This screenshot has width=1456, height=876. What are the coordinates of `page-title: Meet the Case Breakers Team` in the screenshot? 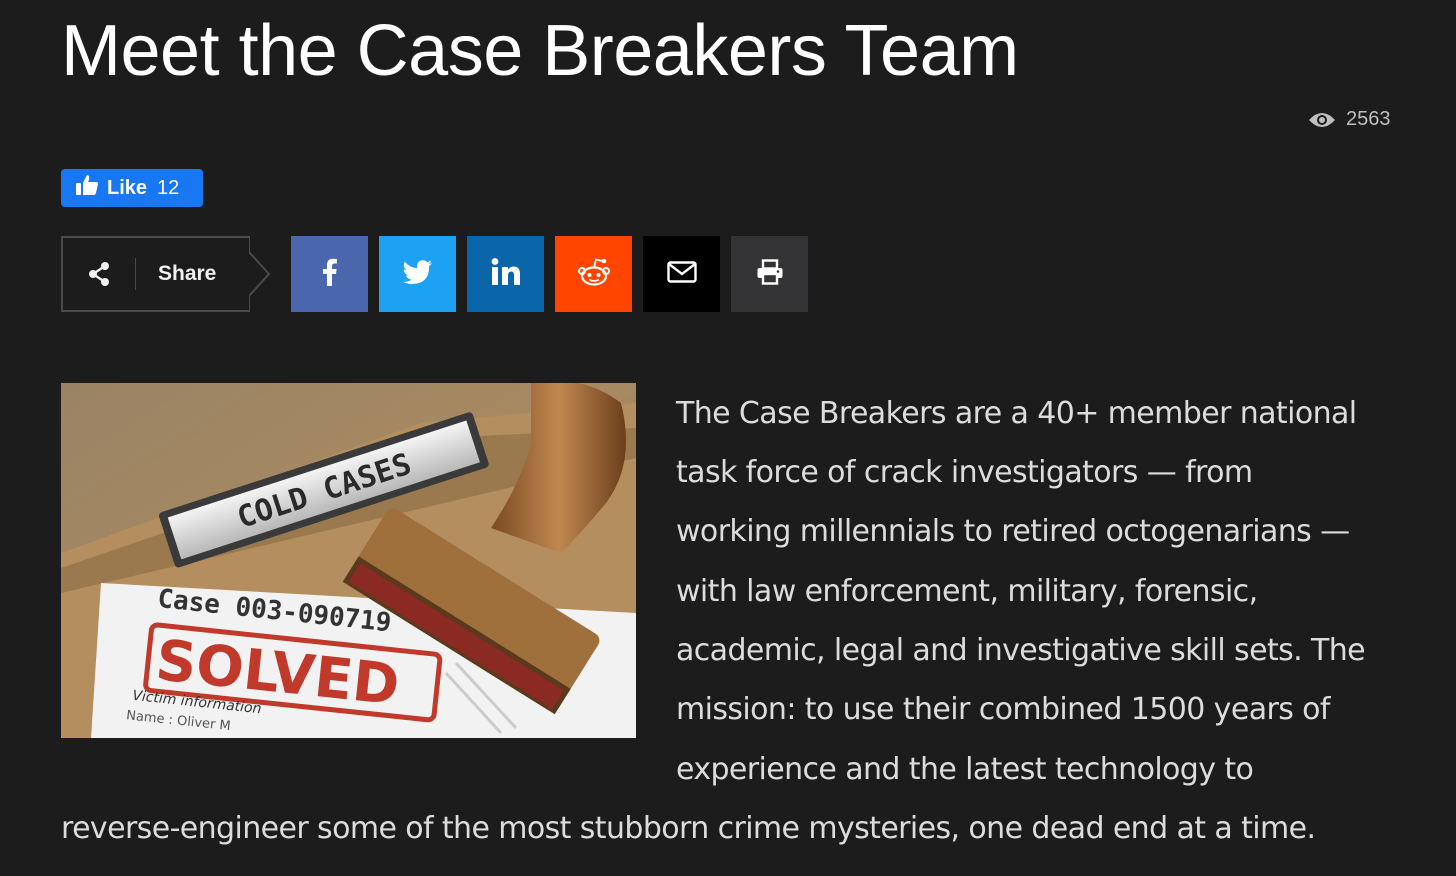 It's located at (540, 51).